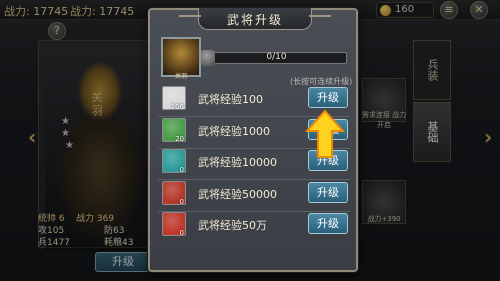  I want to click on item-count: 106, so click(177, 107).